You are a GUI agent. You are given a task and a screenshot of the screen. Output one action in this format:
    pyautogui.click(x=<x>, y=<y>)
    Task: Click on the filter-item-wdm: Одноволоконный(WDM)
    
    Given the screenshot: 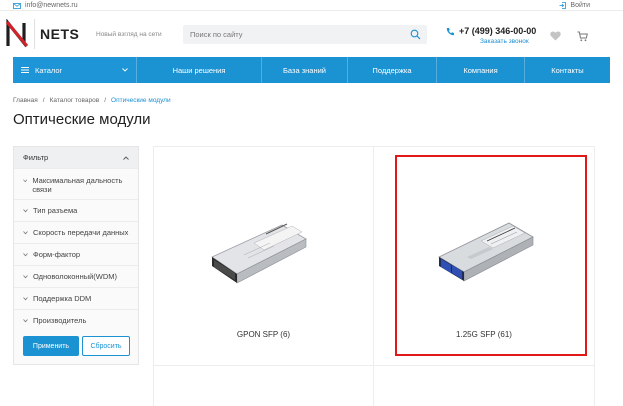 What is the action you would take?
    pyautogui.click(x=76, y=276)
    